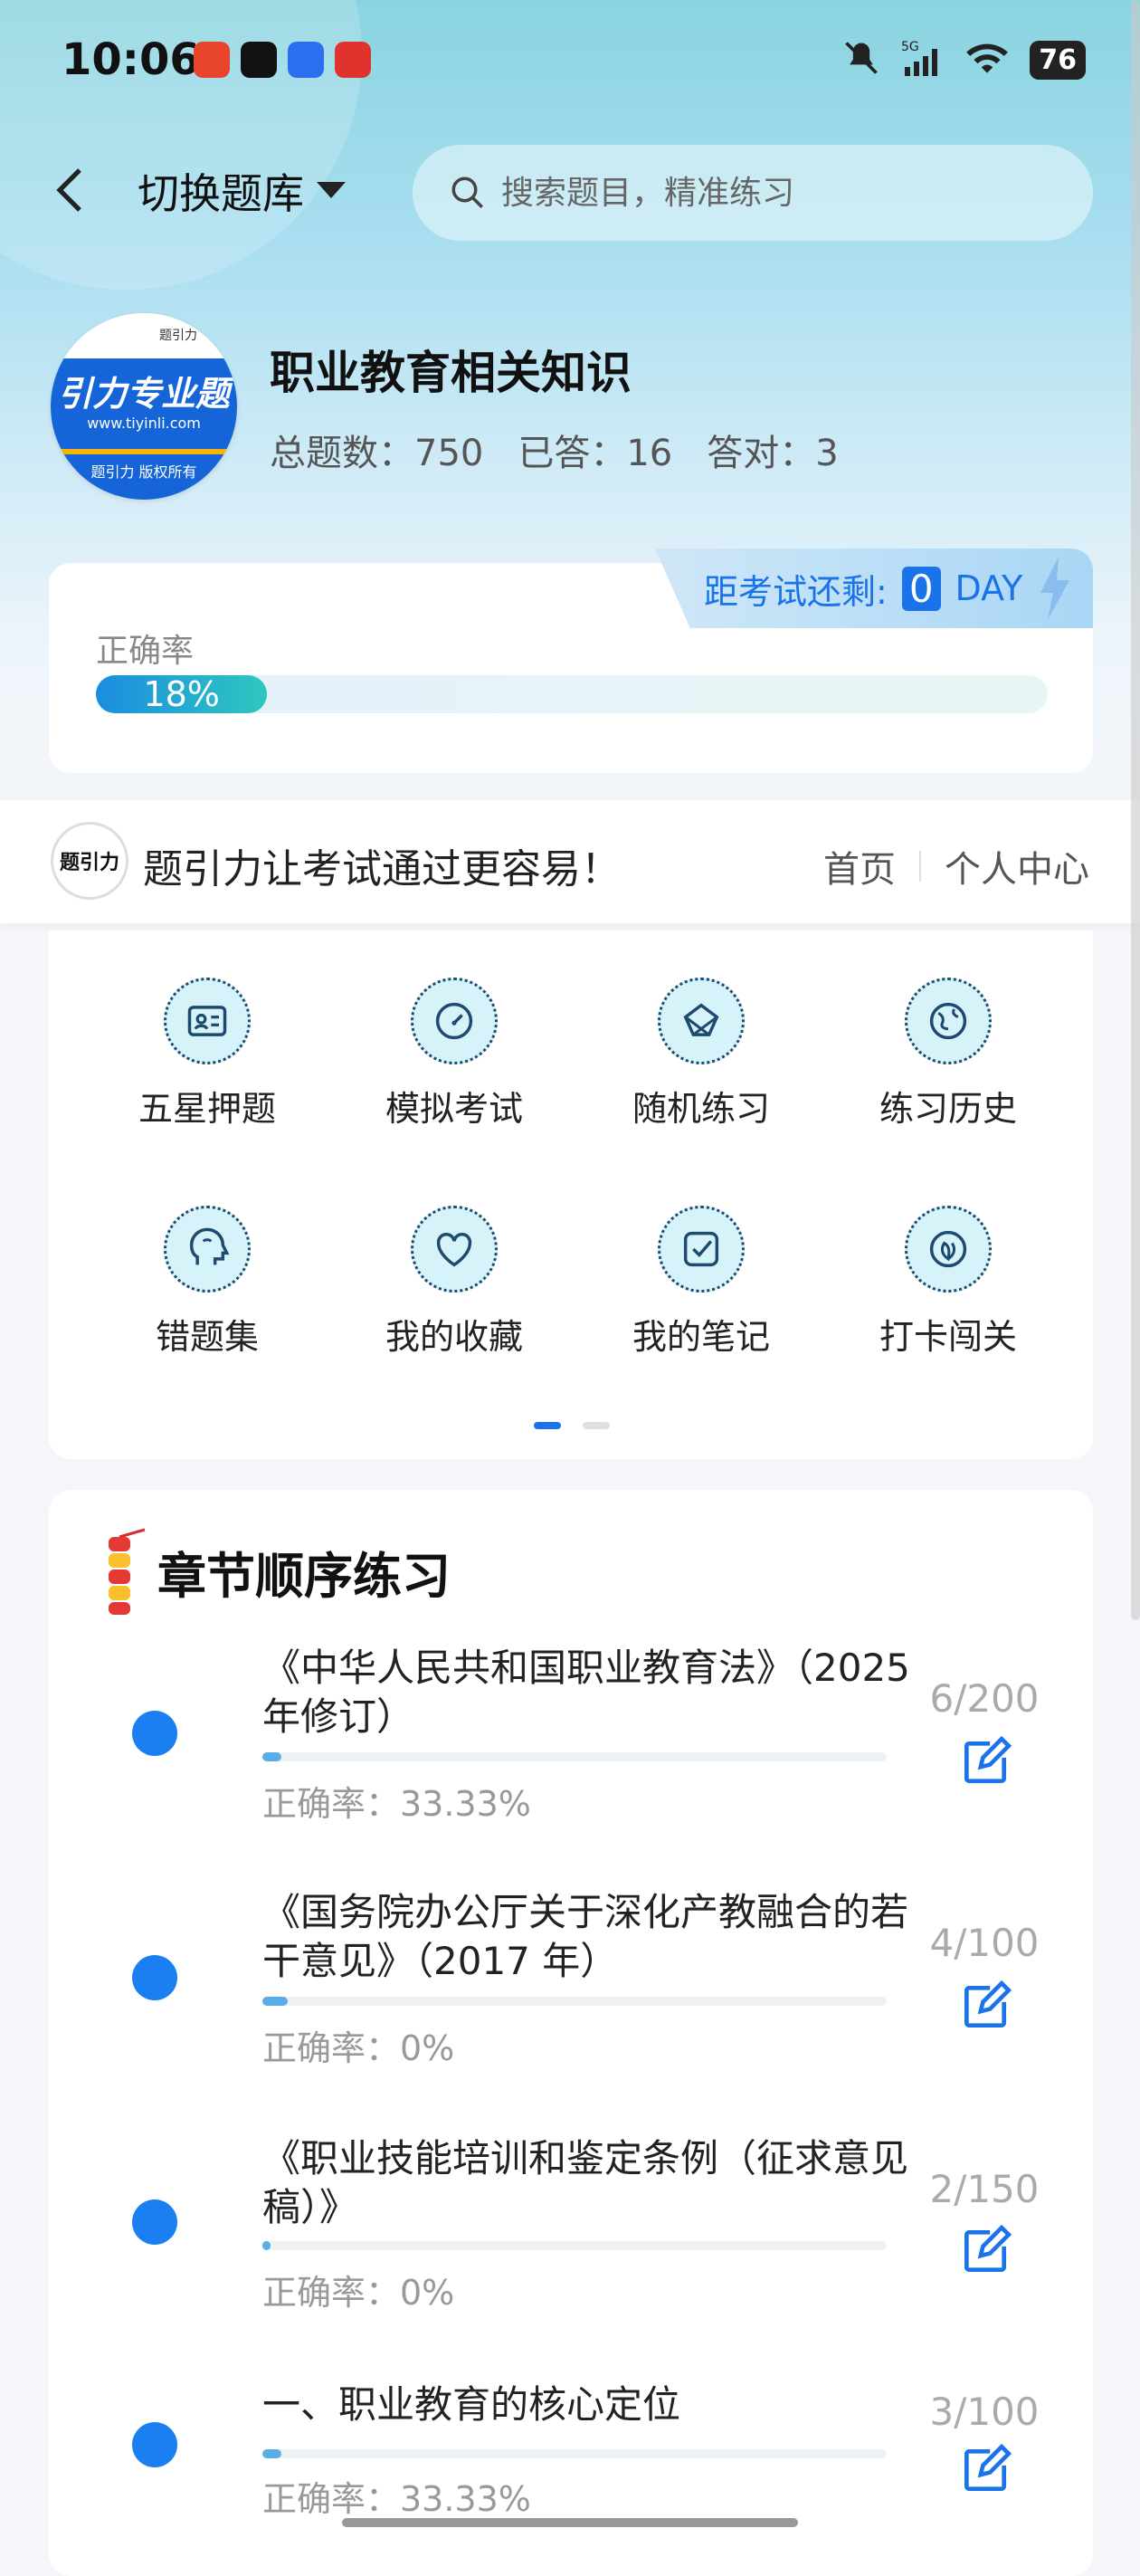 The height and width of the screenshot is (2576, 1140). I want to click on search-icon, so click(467, 192).